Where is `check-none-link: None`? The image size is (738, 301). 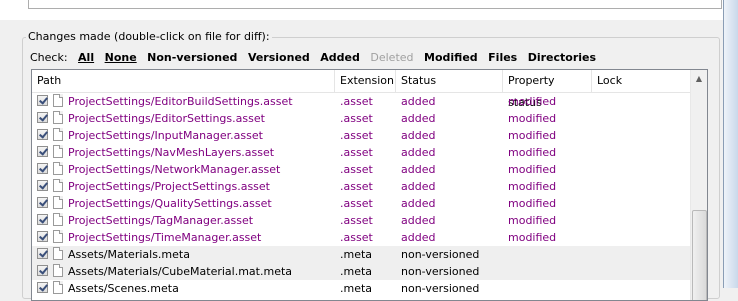 check-none-link: None is located at coordinates (121, 57).